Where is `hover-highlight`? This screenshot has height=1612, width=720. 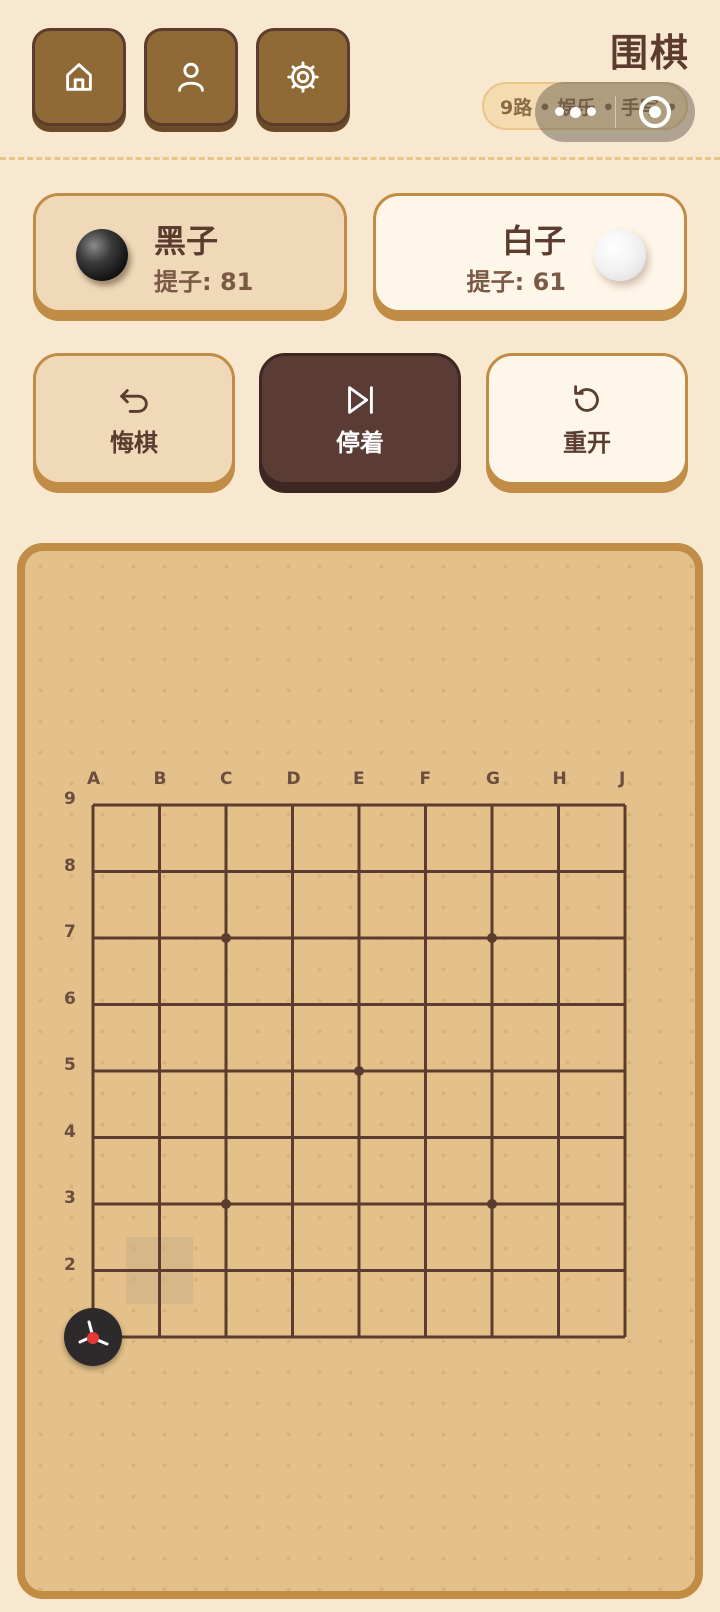 hover-highlight is located at coordinates (159, 1270).